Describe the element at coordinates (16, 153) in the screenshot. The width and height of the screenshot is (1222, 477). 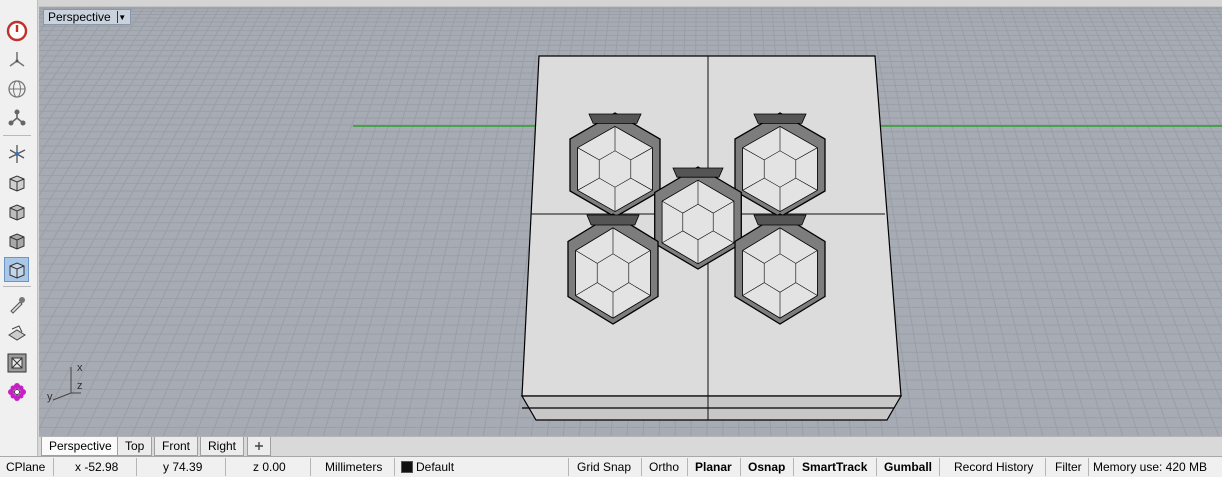
I see `transform-icon` at that location.